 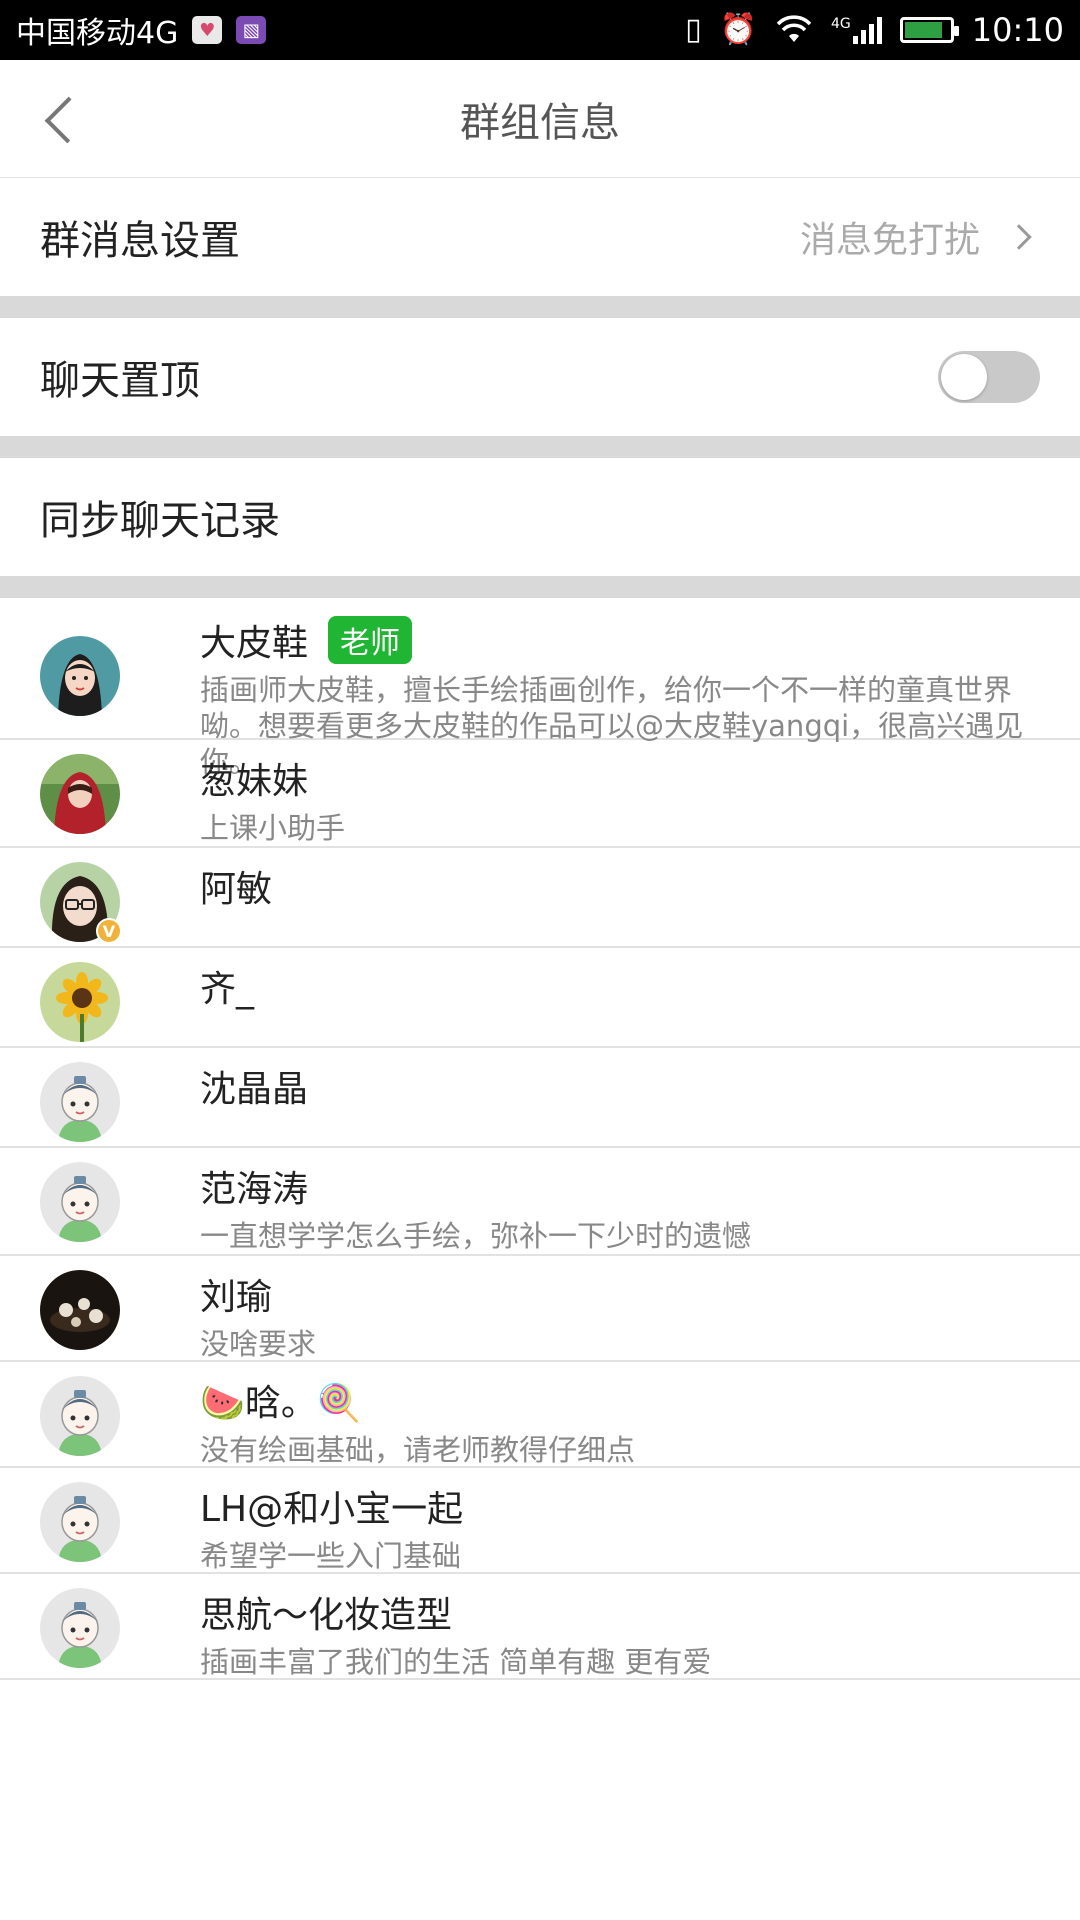 I want to click on status-bar-left: 中国移动4G ♥ ▧, so click(x=141, y=30).